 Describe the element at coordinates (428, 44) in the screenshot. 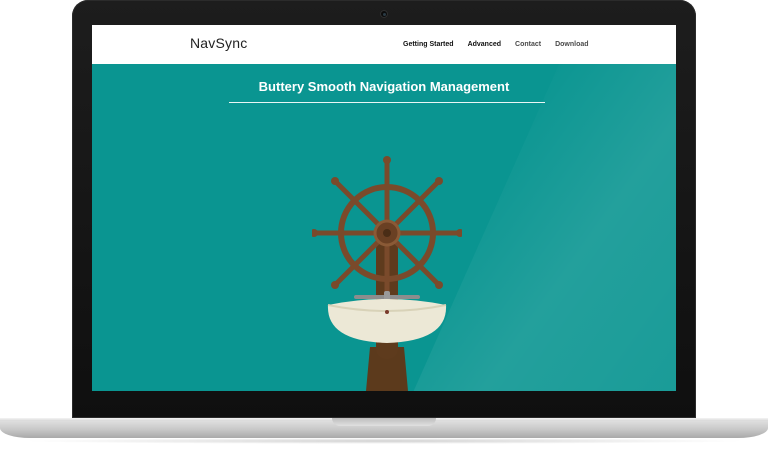

I see `nav-getting-started: Getting Started` at that location.